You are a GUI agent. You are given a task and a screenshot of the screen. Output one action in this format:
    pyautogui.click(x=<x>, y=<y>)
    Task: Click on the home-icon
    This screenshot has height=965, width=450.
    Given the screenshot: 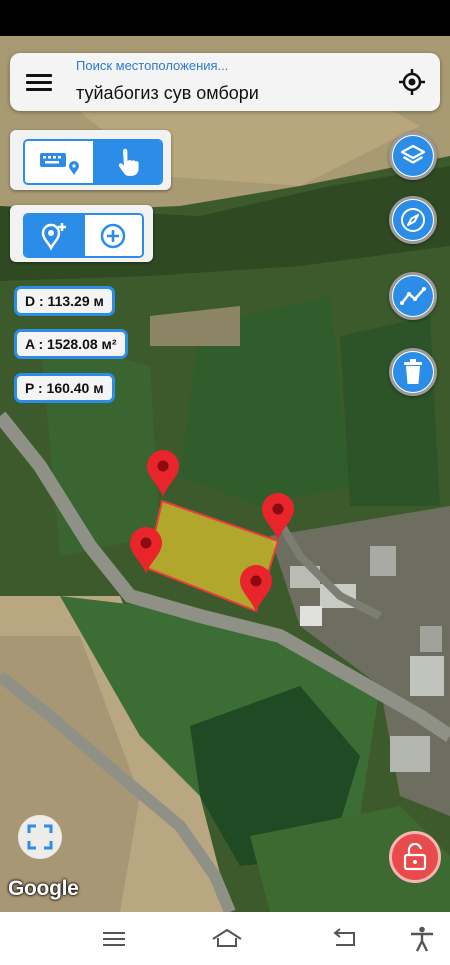 What is the action you would take?
    pyautogui.click(x=227, y=939)
    